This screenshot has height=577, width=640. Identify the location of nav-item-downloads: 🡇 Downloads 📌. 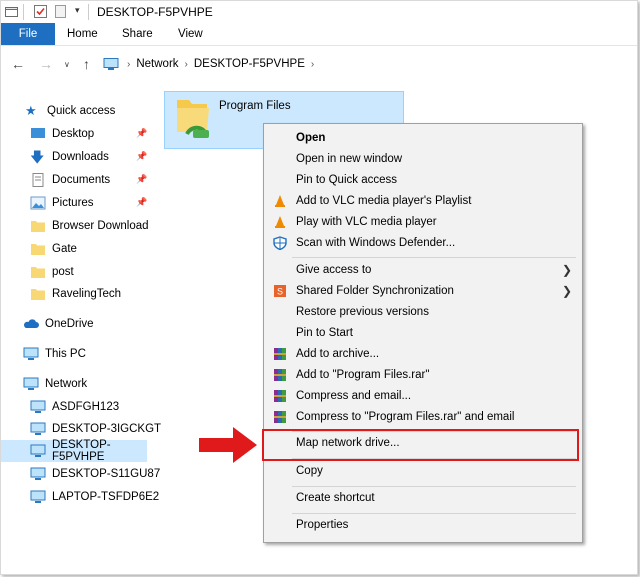
(104, 157).